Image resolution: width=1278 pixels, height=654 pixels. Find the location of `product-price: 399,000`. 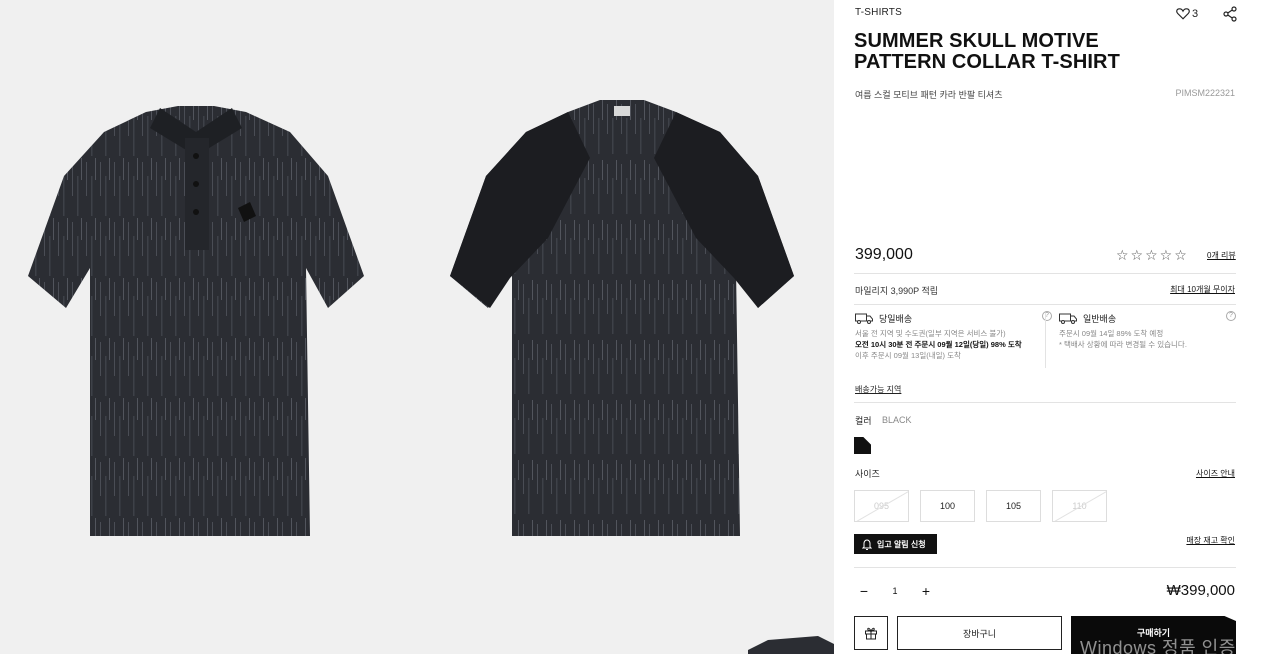

product-price: 399,000 is located at coordinates (884, 254).